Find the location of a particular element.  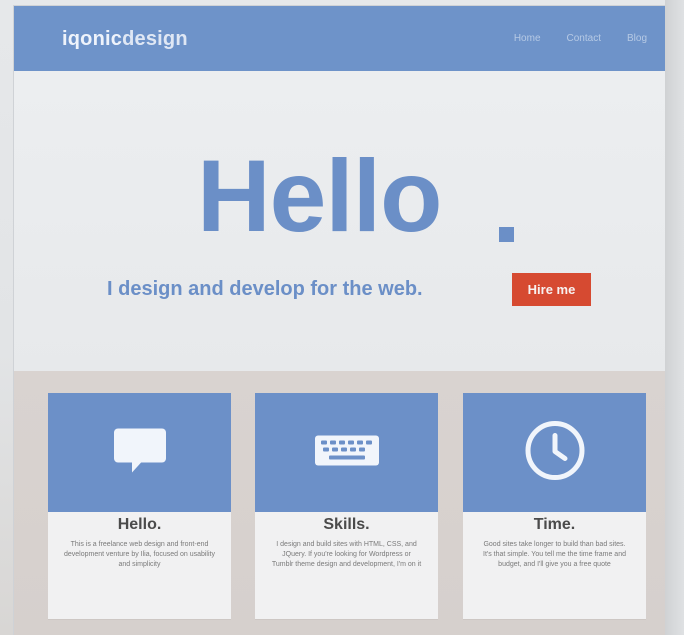

main-nav: Home Contact Blog is located at coordinates (580, 38).